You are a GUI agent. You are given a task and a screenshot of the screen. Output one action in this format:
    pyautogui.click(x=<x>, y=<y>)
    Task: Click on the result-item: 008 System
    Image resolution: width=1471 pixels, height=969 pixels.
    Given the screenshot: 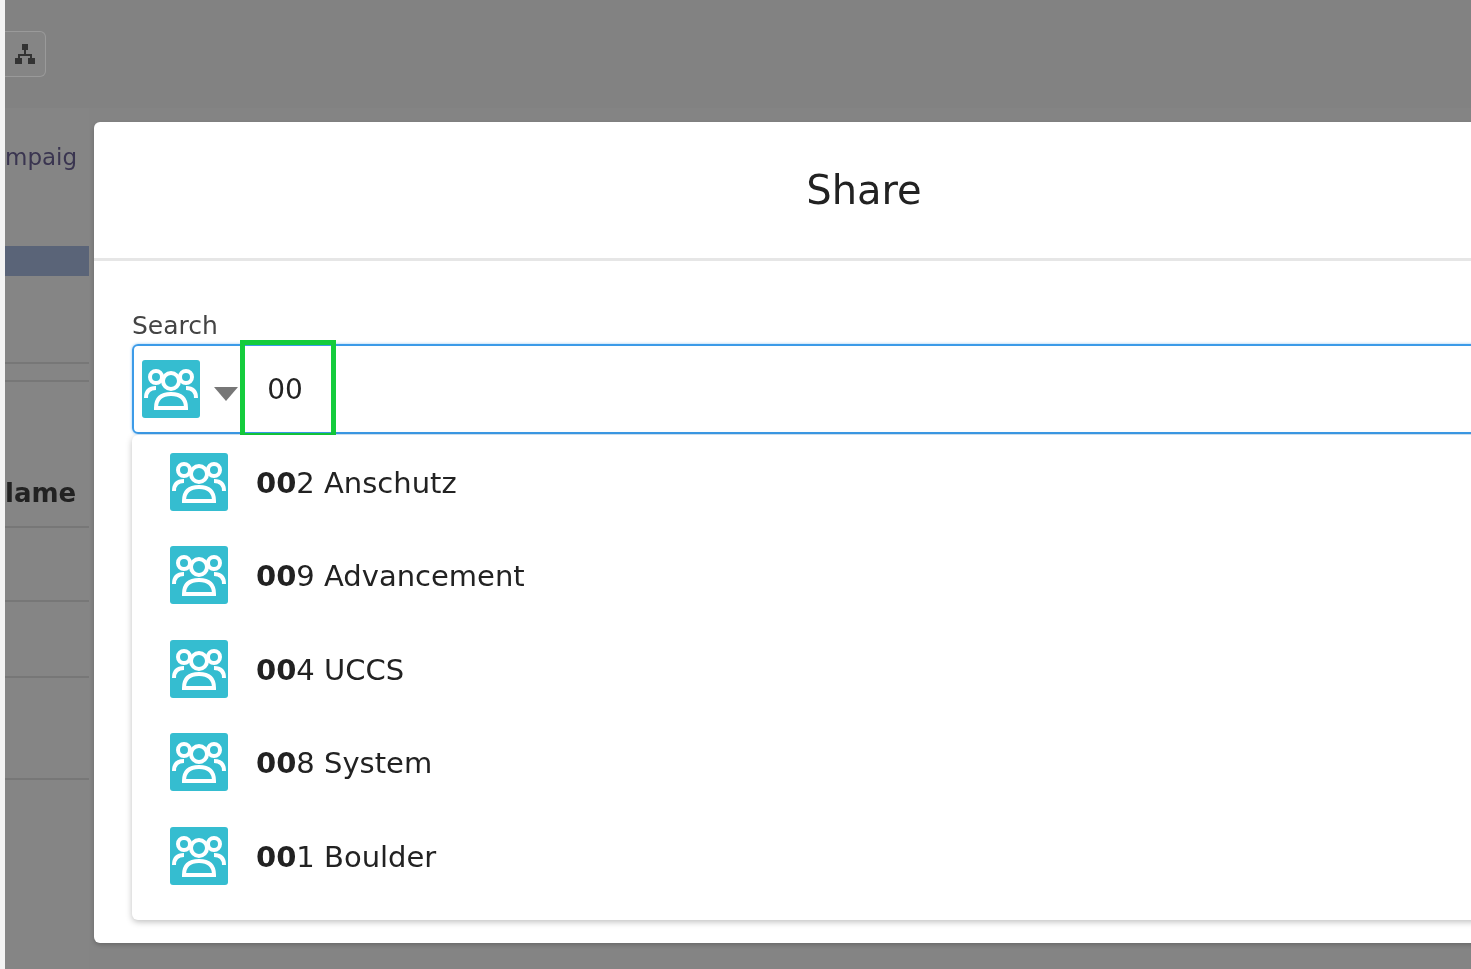 What is the action you would take?
    pyautogui.click(x=801, y=780)
    